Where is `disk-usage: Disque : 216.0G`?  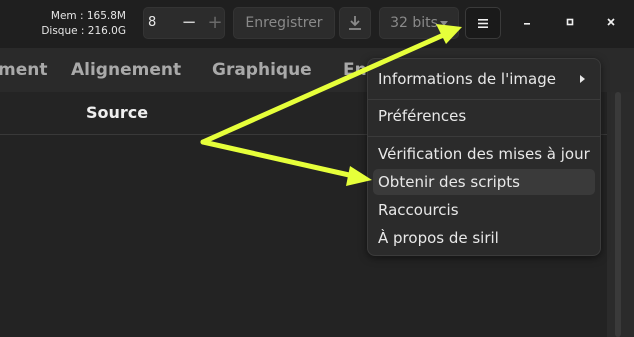
disk-usage: Disque : 216.0G is located at coordinates (83, 31).